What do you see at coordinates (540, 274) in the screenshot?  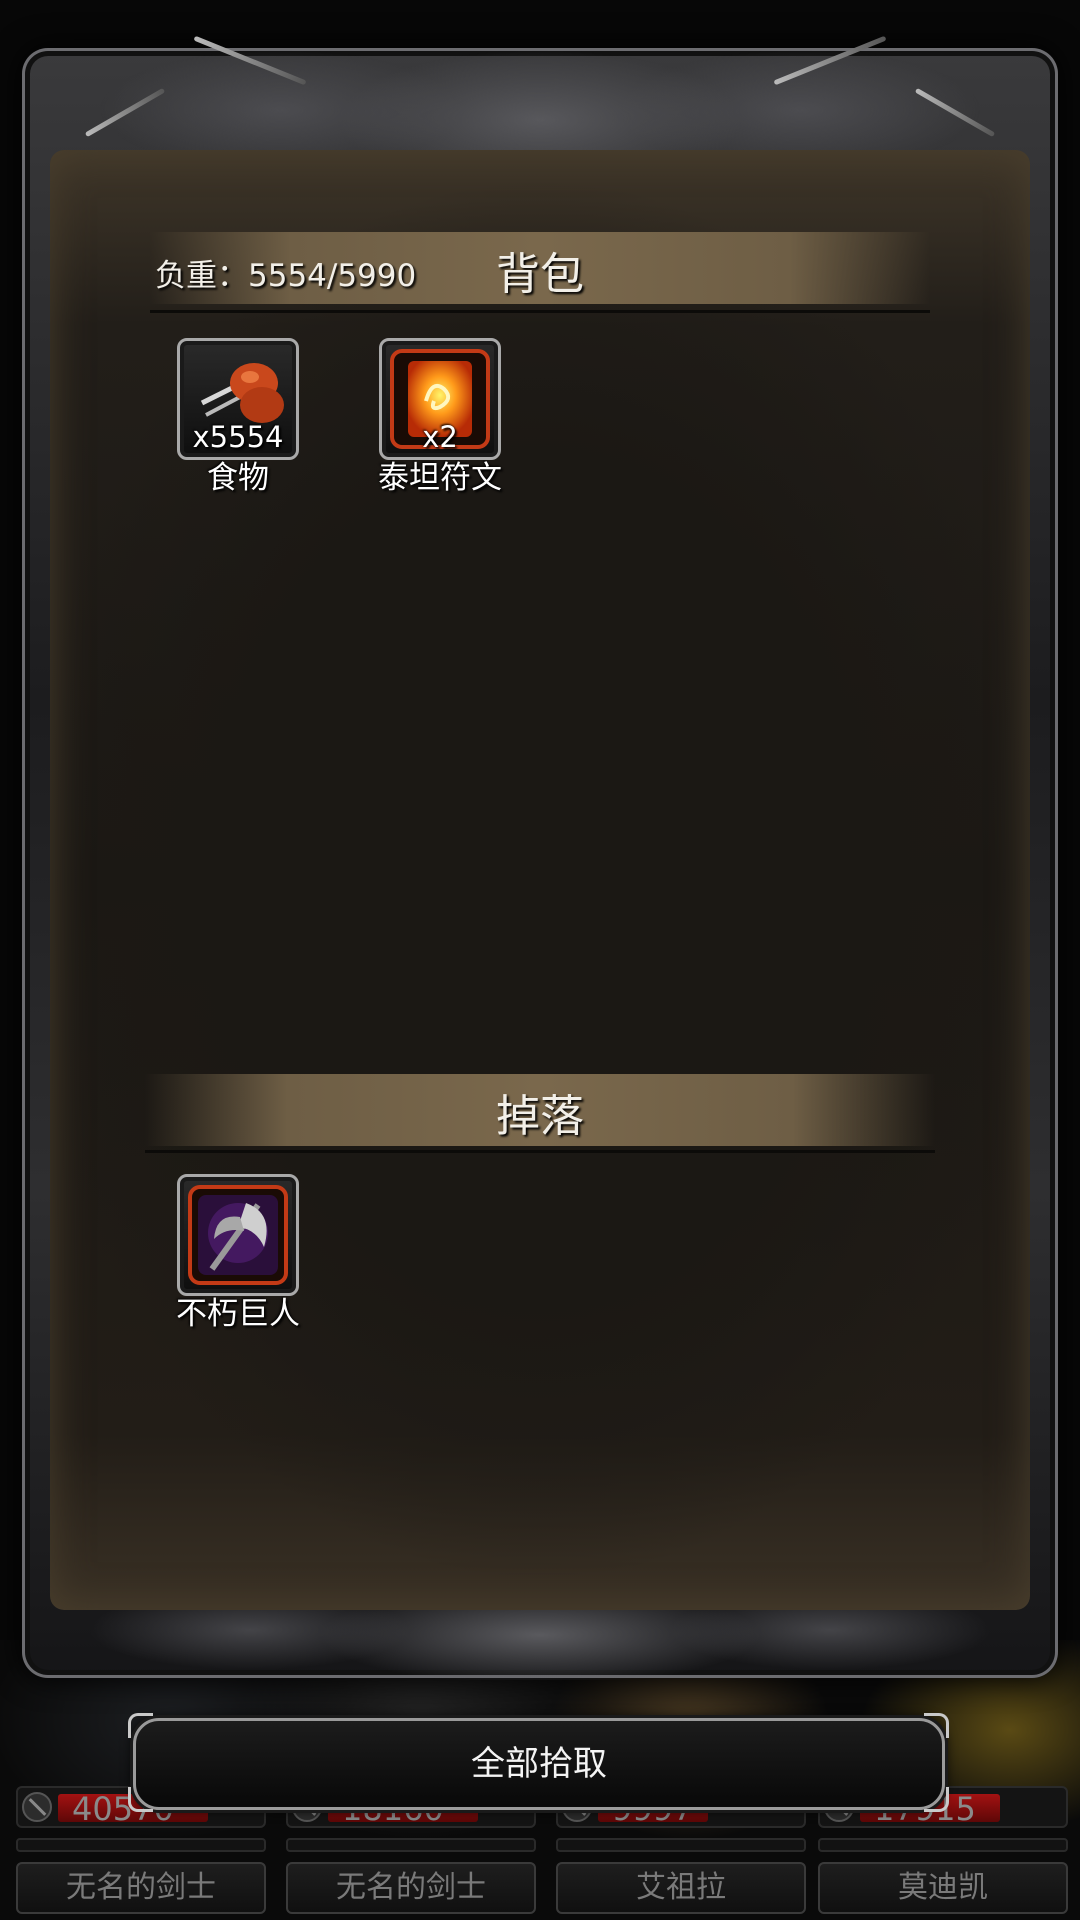 I see `backpack-title: 背包` at bounding box center [540, 274].